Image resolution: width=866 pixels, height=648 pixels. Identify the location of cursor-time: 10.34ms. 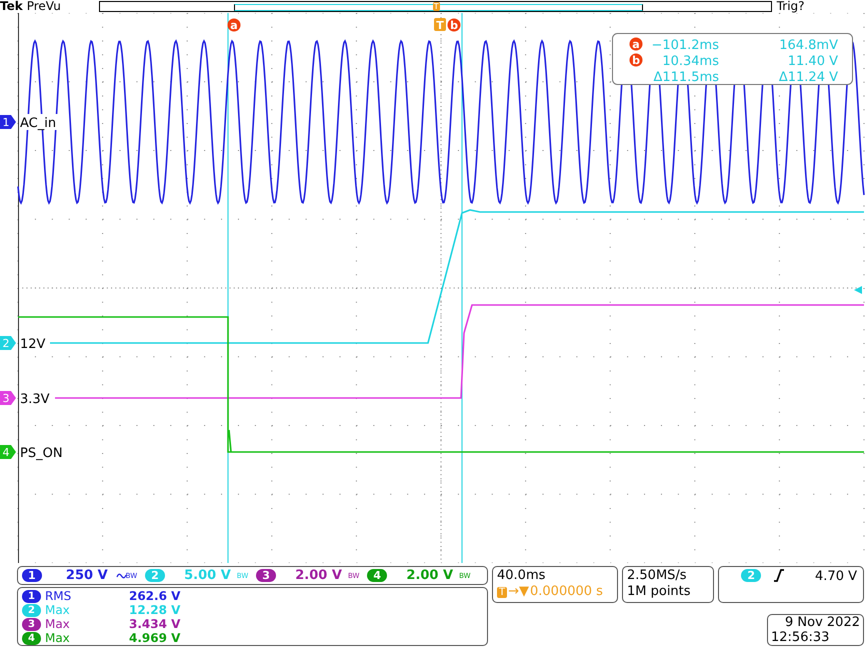
(690, 61).